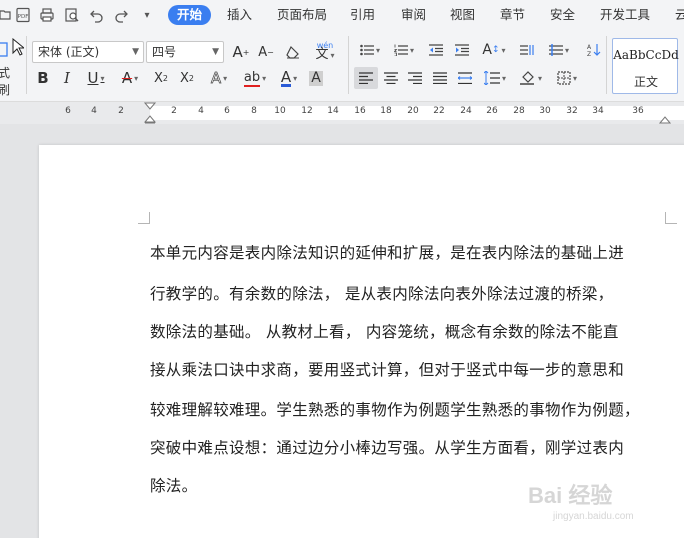  What do you see at coordinates (645, 82) in the screenshot?
I see `style-name-label: 正文` at bounding box center [645, 82].